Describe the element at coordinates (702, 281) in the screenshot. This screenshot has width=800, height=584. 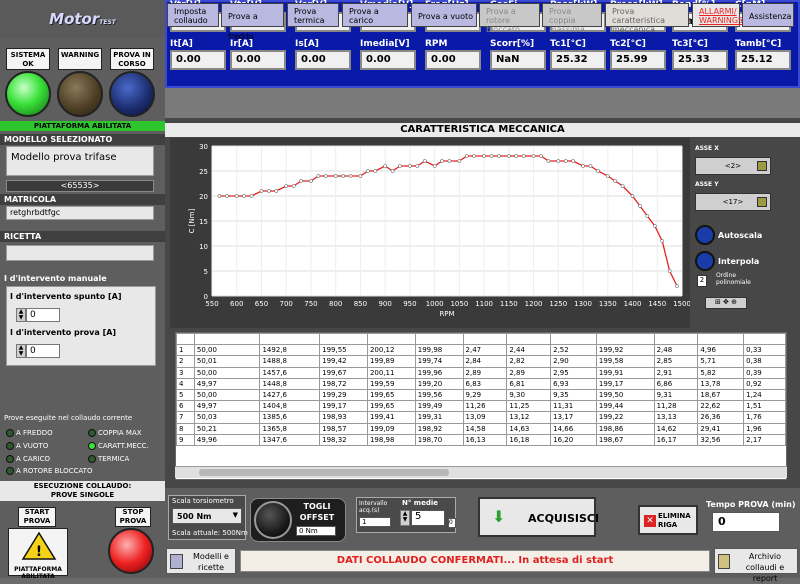
I see `order-input: 2` at that location.